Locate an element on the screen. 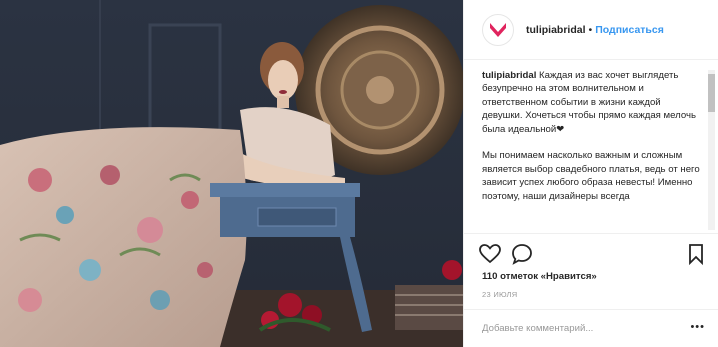 The width and height of the screenshot is (718, 347). follow-button: Подписаться is located at coordinates (629, 30).